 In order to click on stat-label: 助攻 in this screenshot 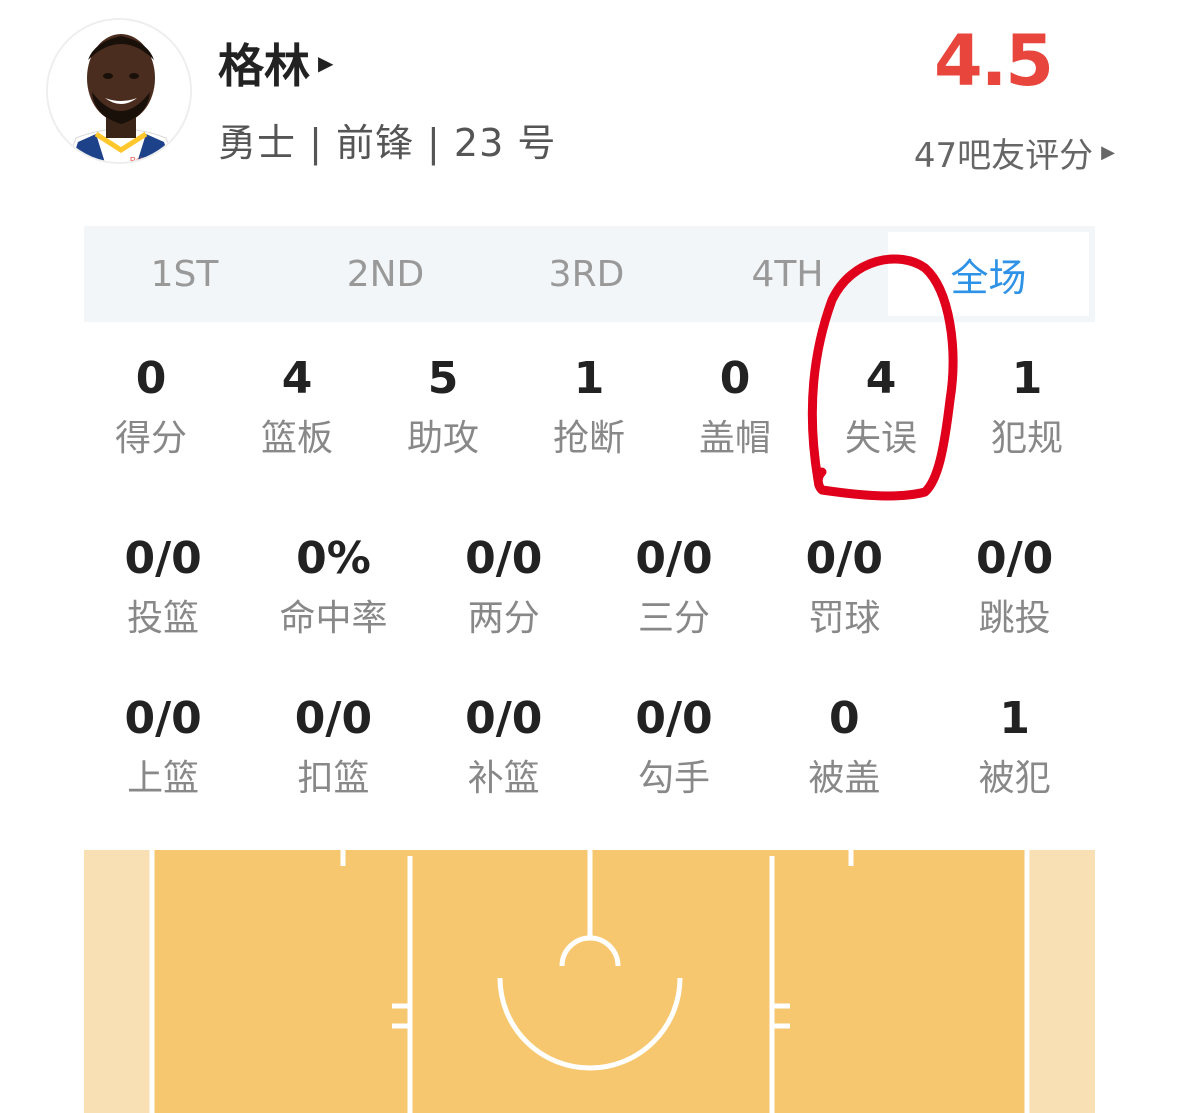, I will do `click(442, 438)`.